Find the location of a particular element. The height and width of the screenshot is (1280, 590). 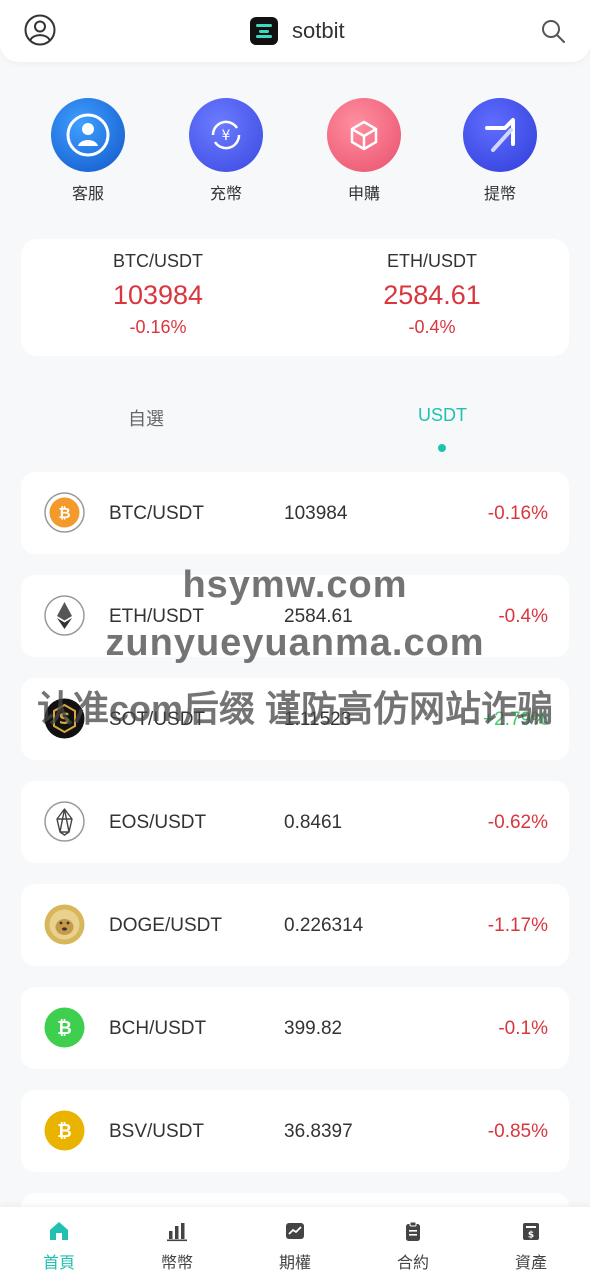

market-pair: DOGE/USDT is located at coordinates (165, 925).